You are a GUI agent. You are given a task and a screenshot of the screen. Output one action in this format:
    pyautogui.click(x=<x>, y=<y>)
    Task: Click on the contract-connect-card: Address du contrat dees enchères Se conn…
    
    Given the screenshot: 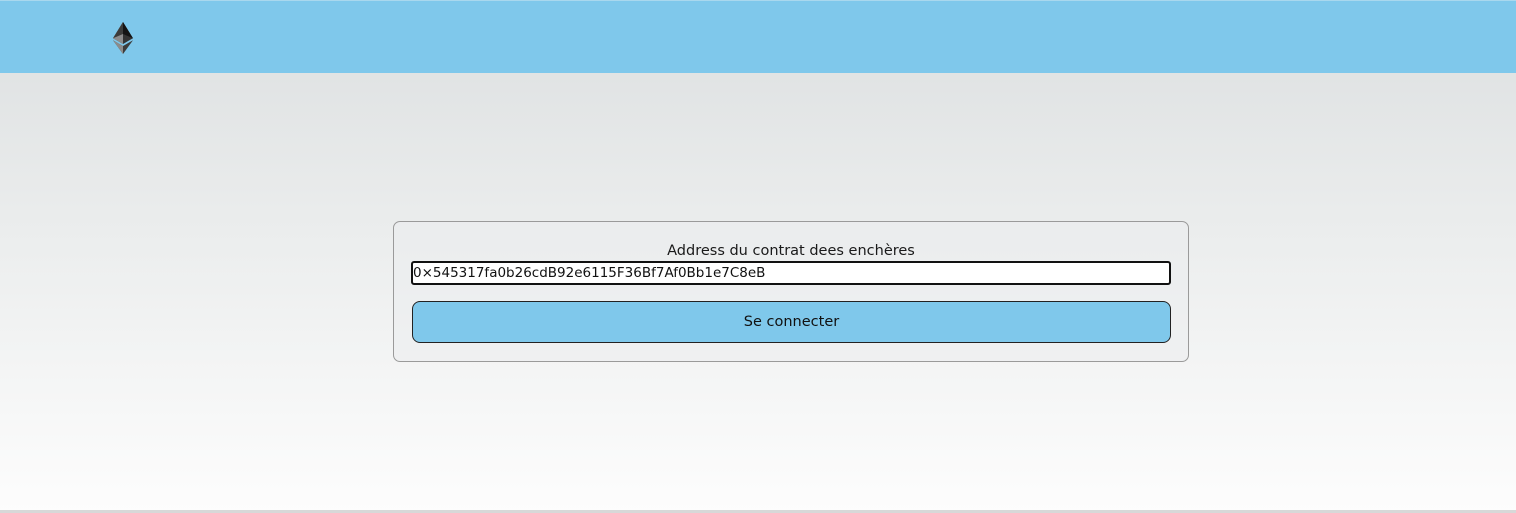 What is the action you would take?
    pyautogui.click(x=791, y=291)
    